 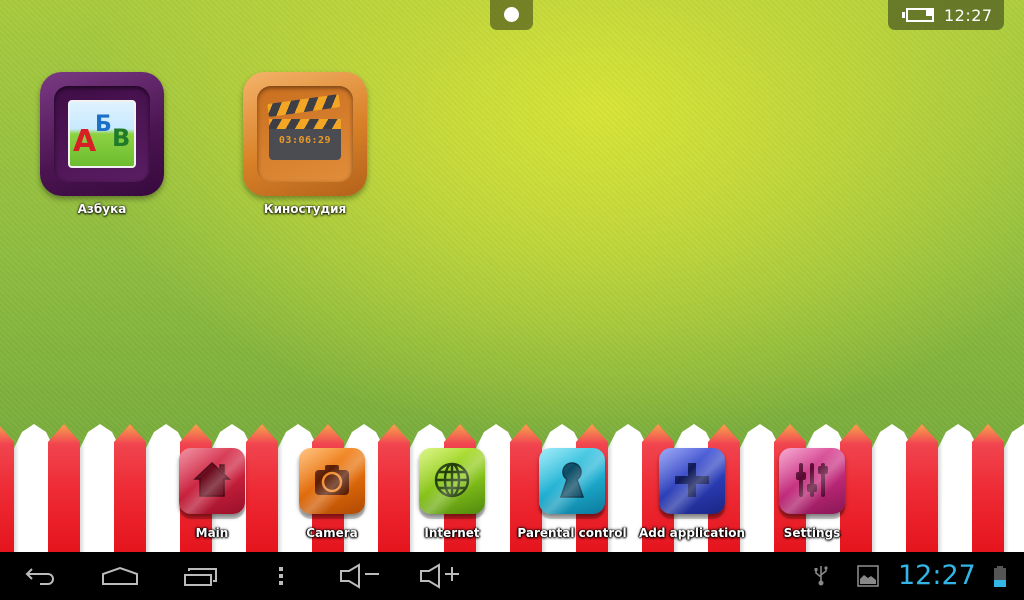 I want to click on dock-item-settings: Settings, so click(x=812, y=494).